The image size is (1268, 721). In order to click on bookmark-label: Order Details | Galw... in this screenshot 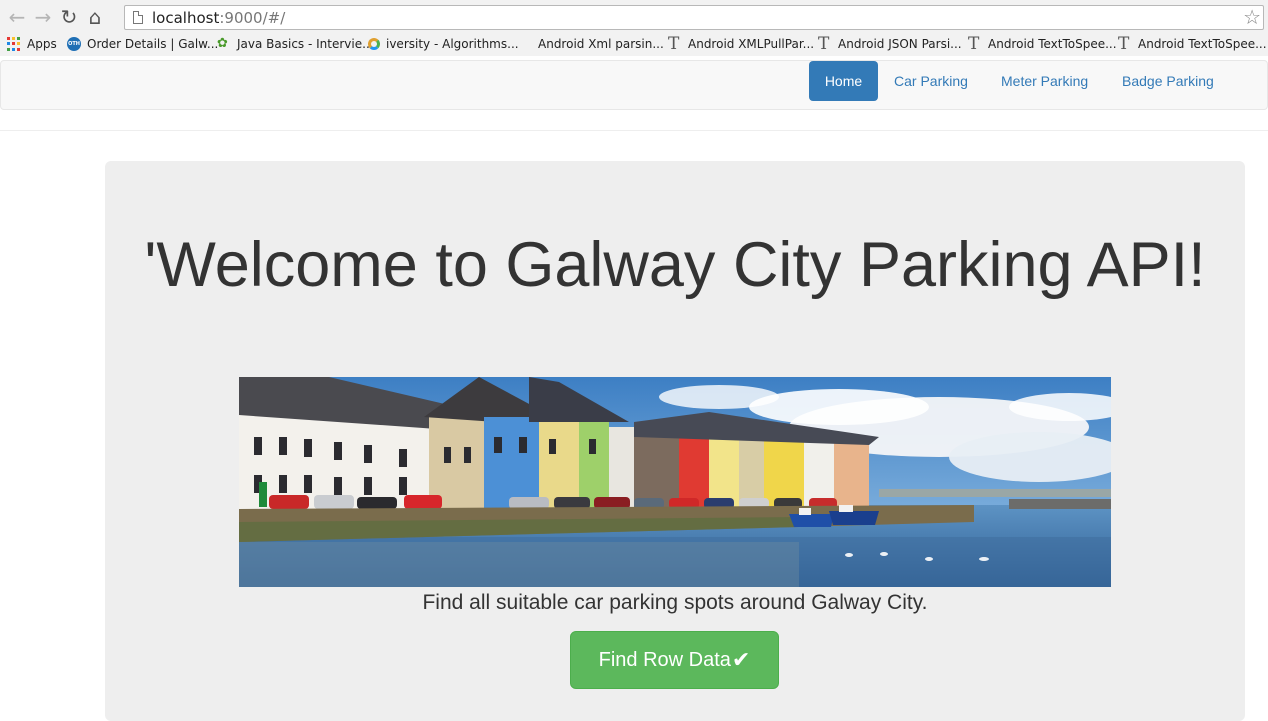, I will do `click(153, 44)`.